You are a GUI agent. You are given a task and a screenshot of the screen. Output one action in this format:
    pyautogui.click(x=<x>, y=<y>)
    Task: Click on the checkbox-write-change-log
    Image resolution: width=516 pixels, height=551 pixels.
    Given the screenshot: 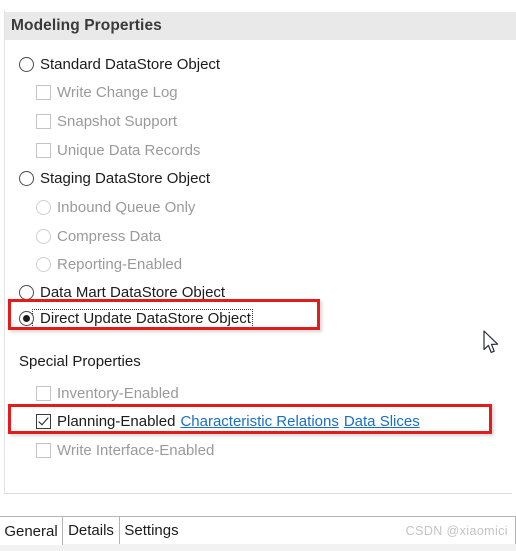 What is the action you would take?
    pyautogui.click(x=43, y=92)
    